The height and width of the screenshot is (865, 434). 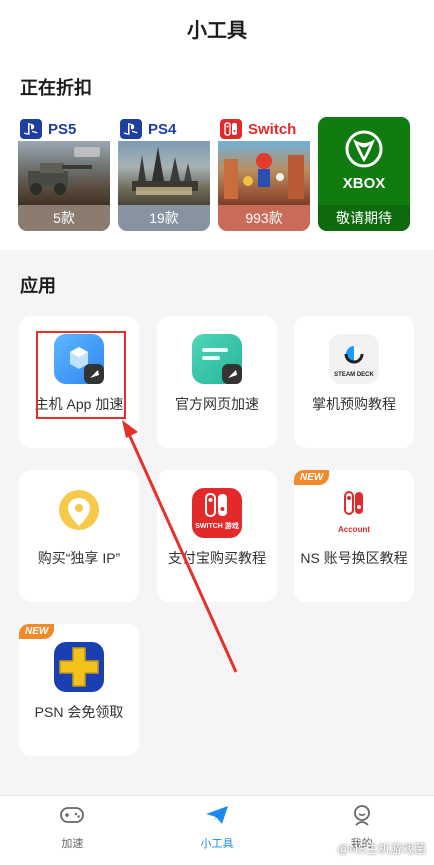 I want to click on profile-icon, so click(x=362, y=816).